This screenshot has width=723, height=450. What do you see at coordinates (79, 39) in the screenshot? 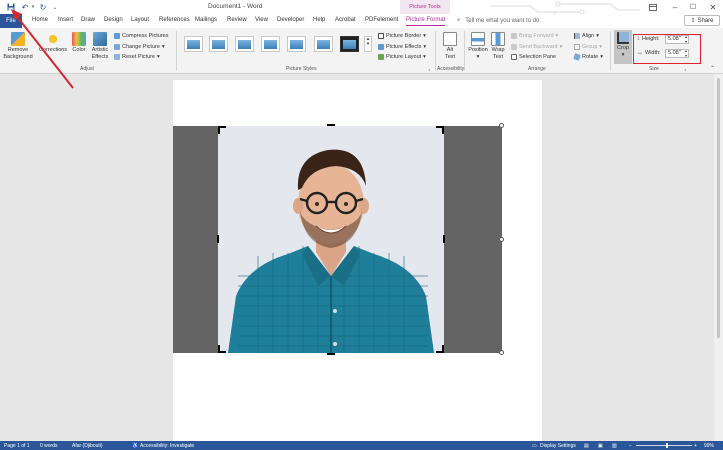
I see `color-icon` at bounding box center [79, 39].